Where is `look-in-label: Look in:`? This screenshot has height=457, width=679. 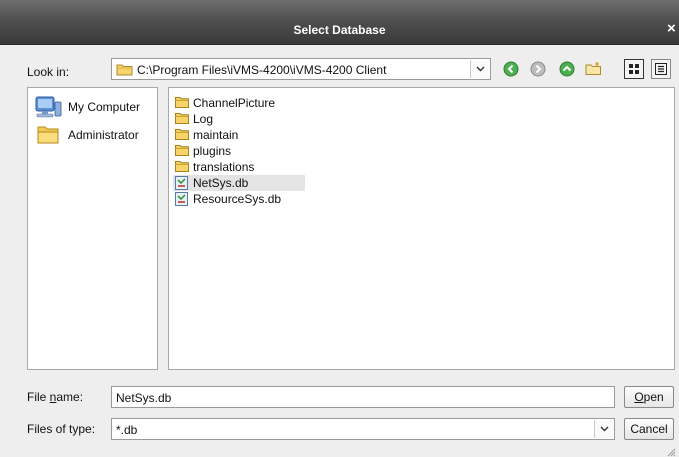
look-in-label: Look in: is located at coordinates (48, 72).